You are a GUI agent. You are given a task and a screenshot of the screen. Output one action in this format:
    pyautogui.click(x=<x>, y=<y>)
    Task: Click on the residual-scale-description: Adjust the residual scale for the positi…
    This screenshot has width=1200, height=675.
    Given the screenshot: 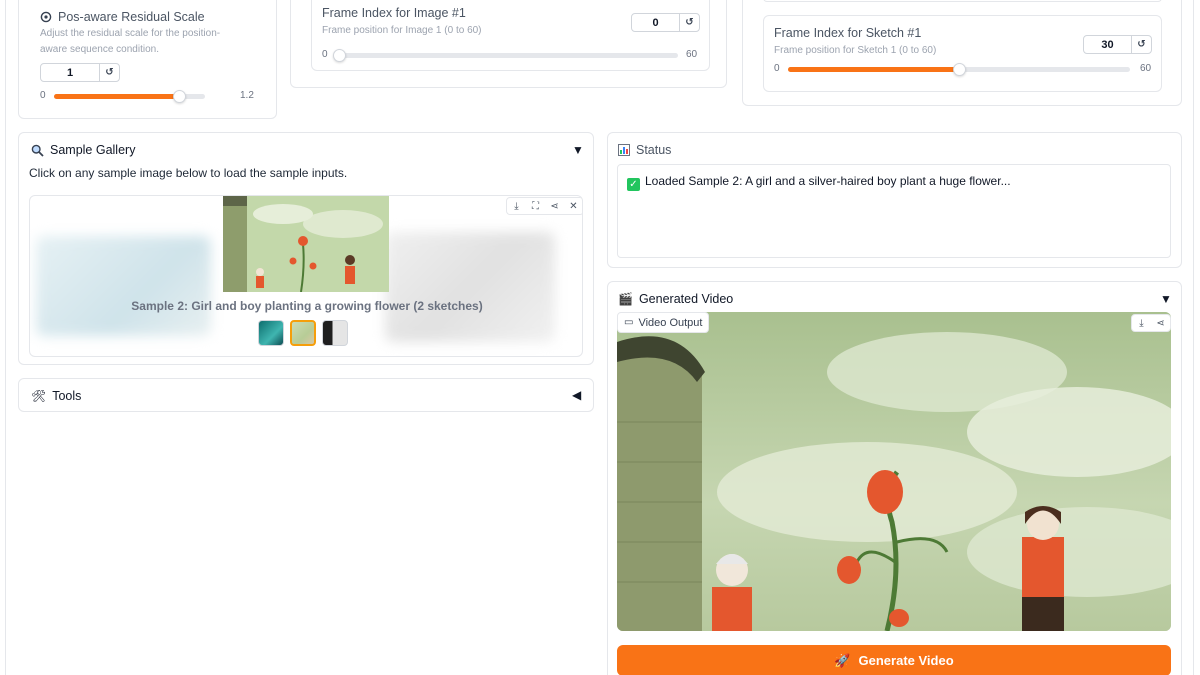 What is the action you would take?
    pyautogui.click(x=130, y=41)
    